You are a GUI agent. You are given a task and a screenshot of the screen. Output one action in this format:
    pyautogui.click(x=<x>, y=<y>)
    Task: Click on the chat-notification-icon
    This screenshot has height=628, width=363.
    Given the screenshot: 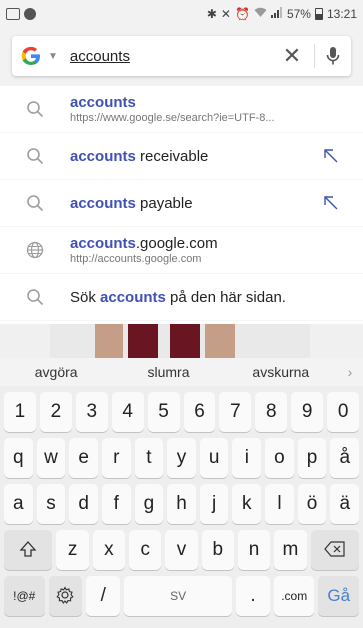 What is the action you would take?
    pyautogui.click(x=30, y=14)
    